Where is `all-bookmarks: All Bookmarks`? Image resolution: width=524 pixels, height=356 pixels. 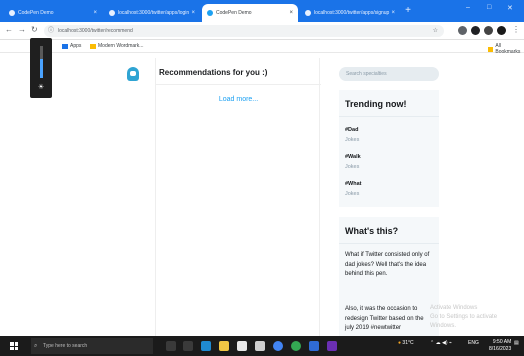 all-bookmarks: All Bookmarks is located at coordinates (506, 49).